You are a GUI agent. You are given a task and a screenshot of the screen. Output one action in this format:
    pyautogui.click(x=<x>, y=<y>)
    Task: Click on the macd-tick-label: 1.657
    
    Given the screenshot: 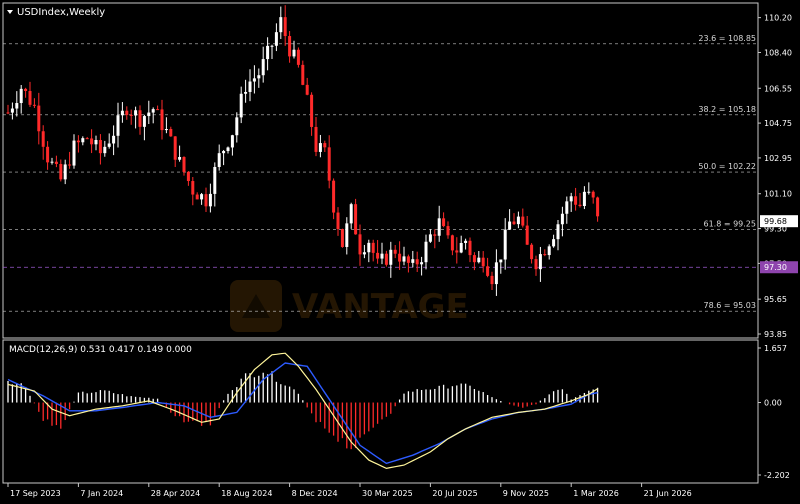 What is the action you would take?
    pyautogui.click(x=775, y=348)
    